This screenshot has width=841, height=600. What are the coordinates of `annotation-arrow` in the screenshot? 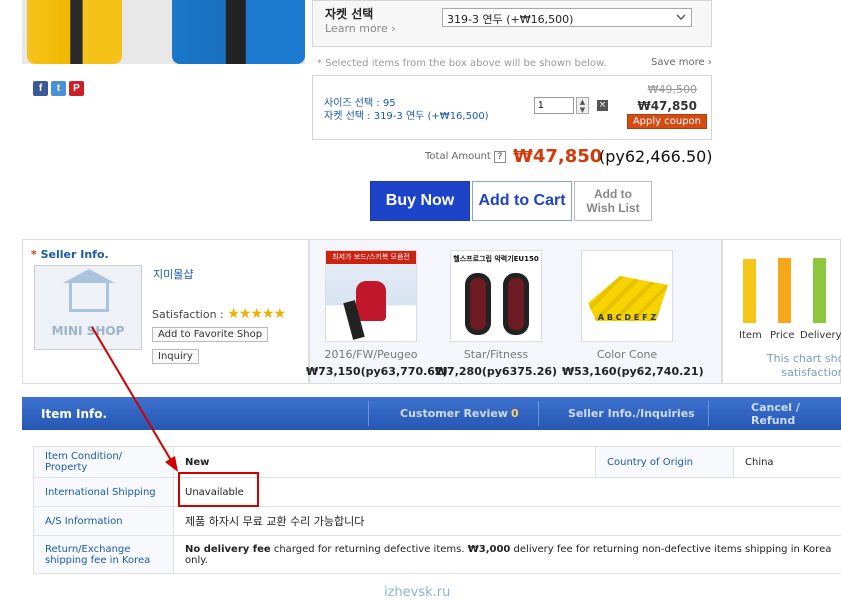 It's located at (134, 399).